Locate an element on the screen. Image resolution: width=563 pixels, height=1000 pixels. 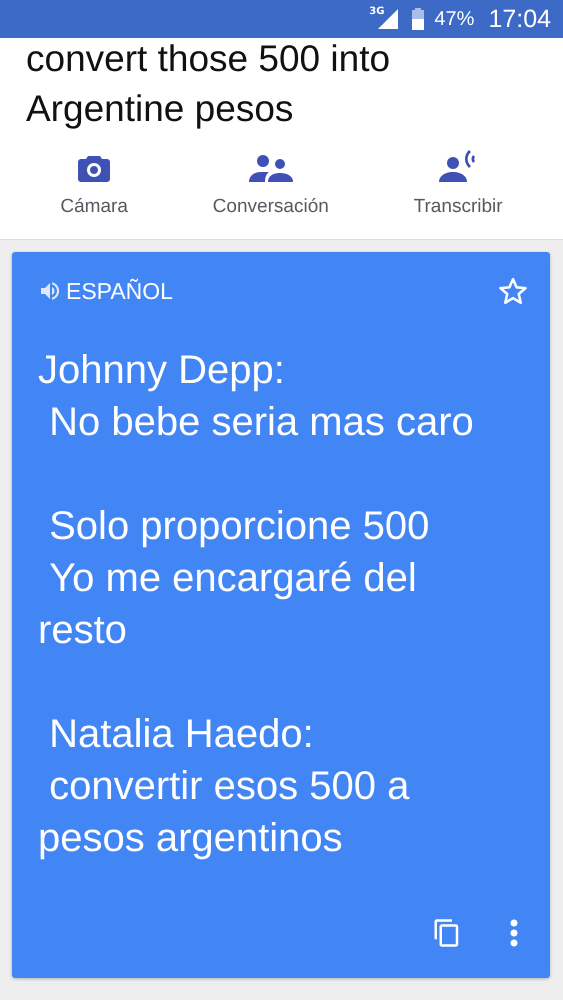
people-icon is located at coordinates (270, 168).